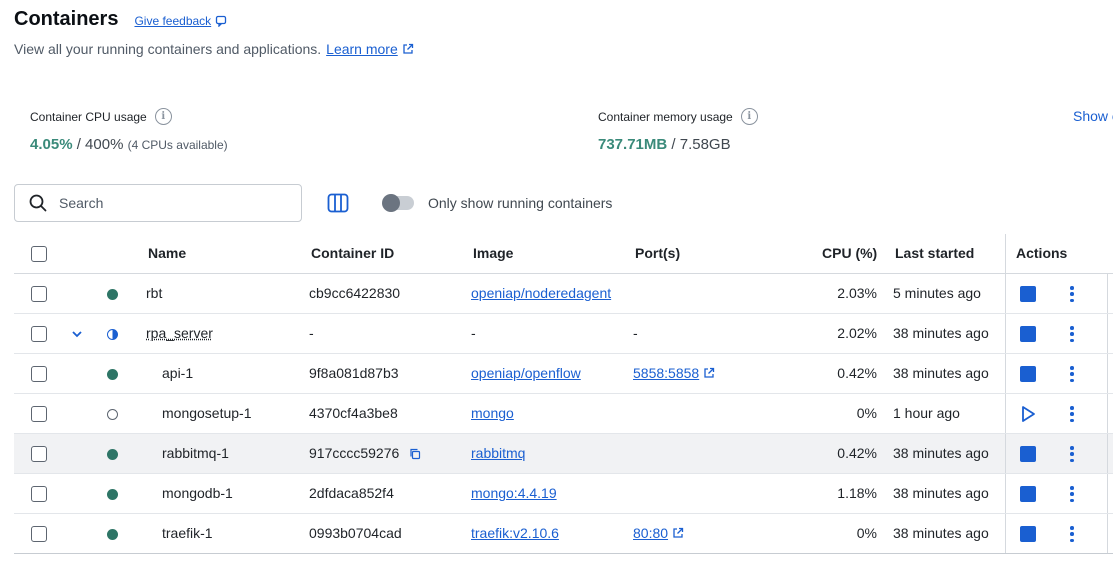 The width and height of the screenshot is (1113, 584). What do you see at coordinates (352, 253) in the screenshot?
I see `column-container-id: Container ID` at bounding box center [352, 253].